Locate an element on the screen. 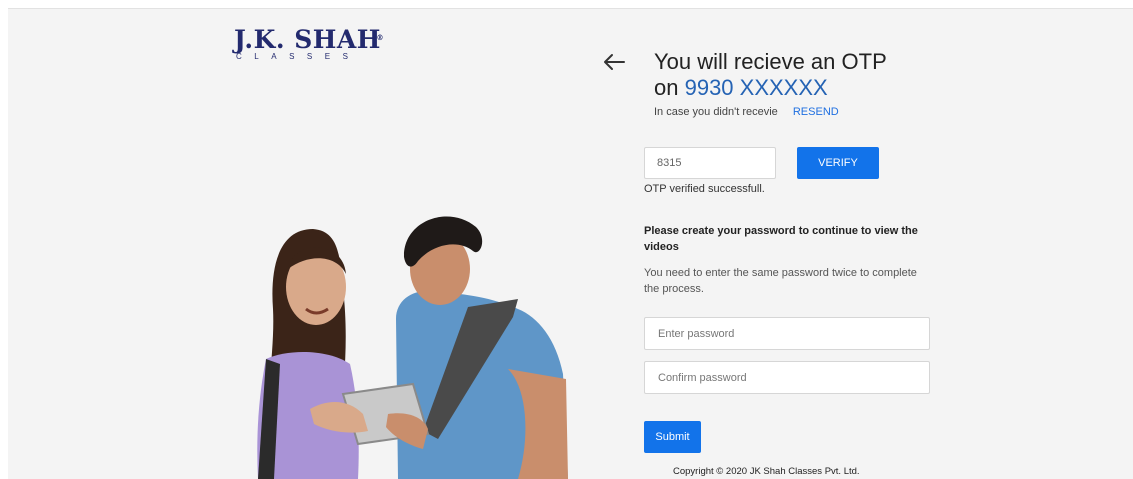 The height and width of the screenshot is (479, 1133). otp-input is located at coordinates (710, 163).